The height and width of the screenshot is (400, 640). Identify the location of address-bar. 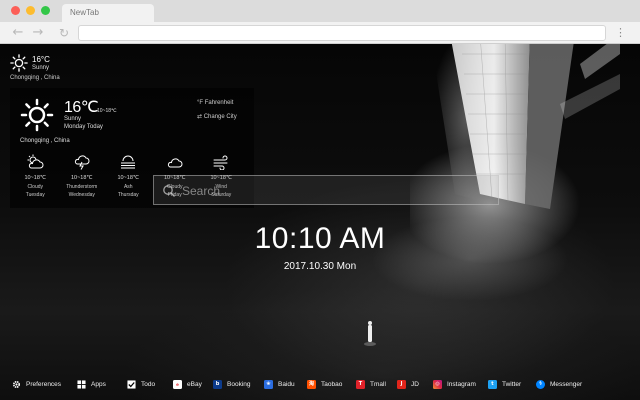
(342, 33).